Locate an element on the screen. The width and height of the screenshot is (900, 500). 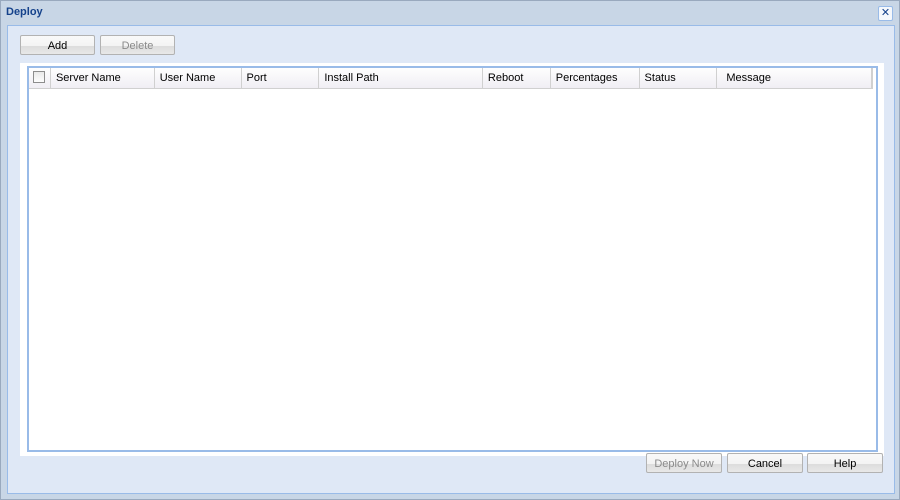
help-button: Help is located at coordinates (845, 463).